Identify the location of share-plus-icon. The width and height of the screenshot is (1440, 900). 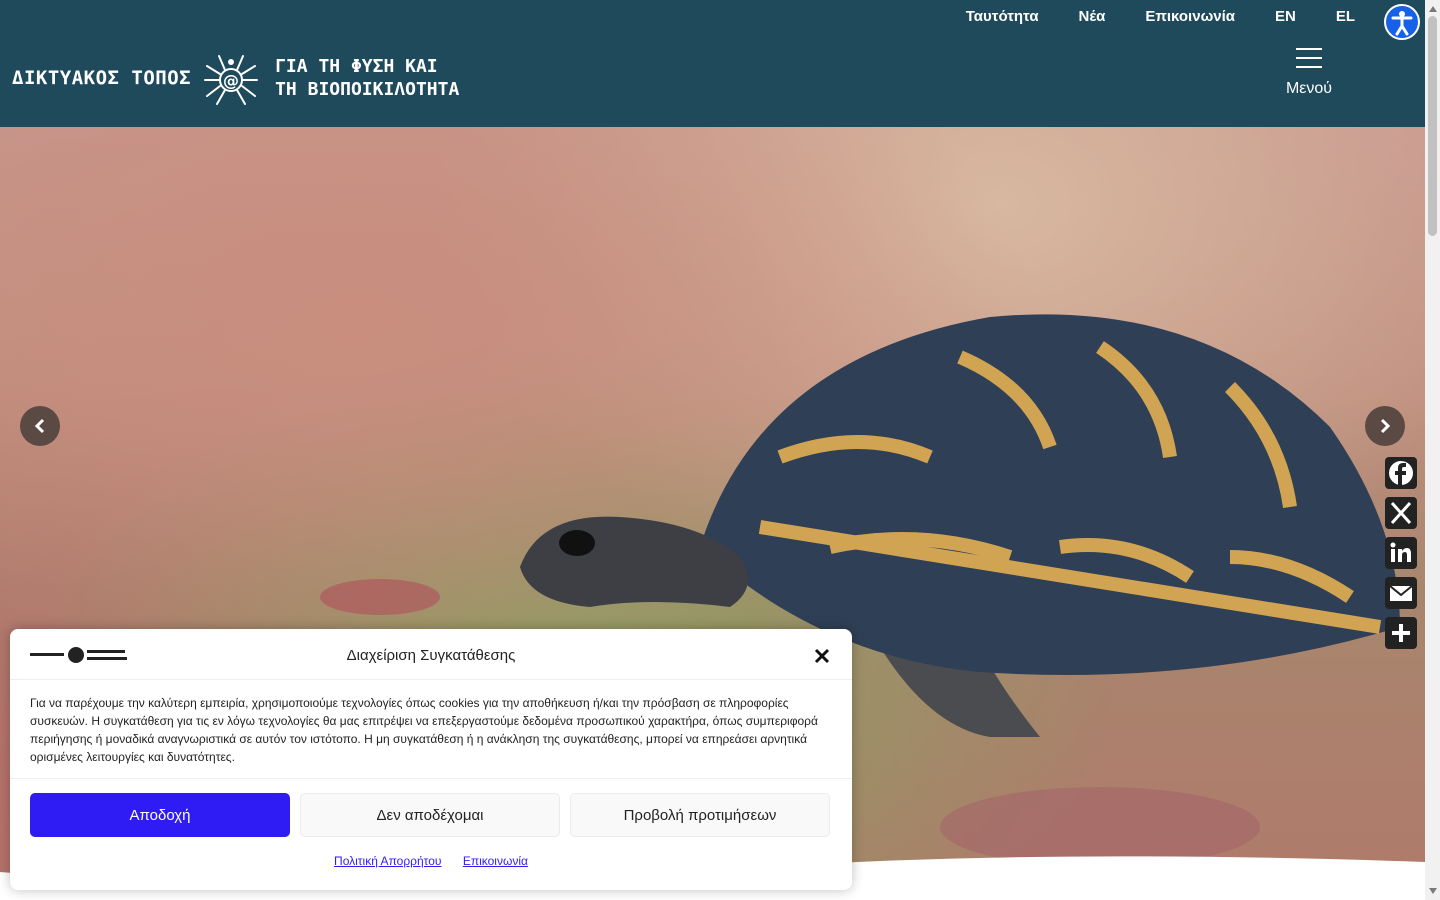
(1401, 633).